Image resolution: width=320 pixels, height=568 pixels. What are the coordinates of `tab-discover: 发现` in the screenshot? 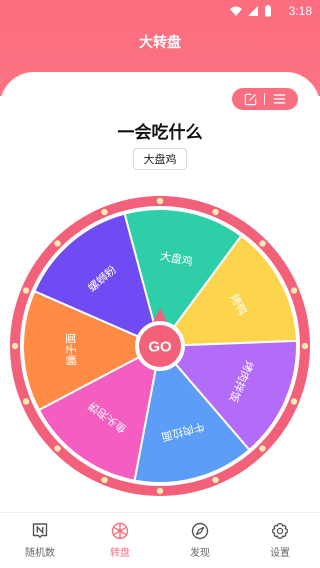 It's located at (200, 540).